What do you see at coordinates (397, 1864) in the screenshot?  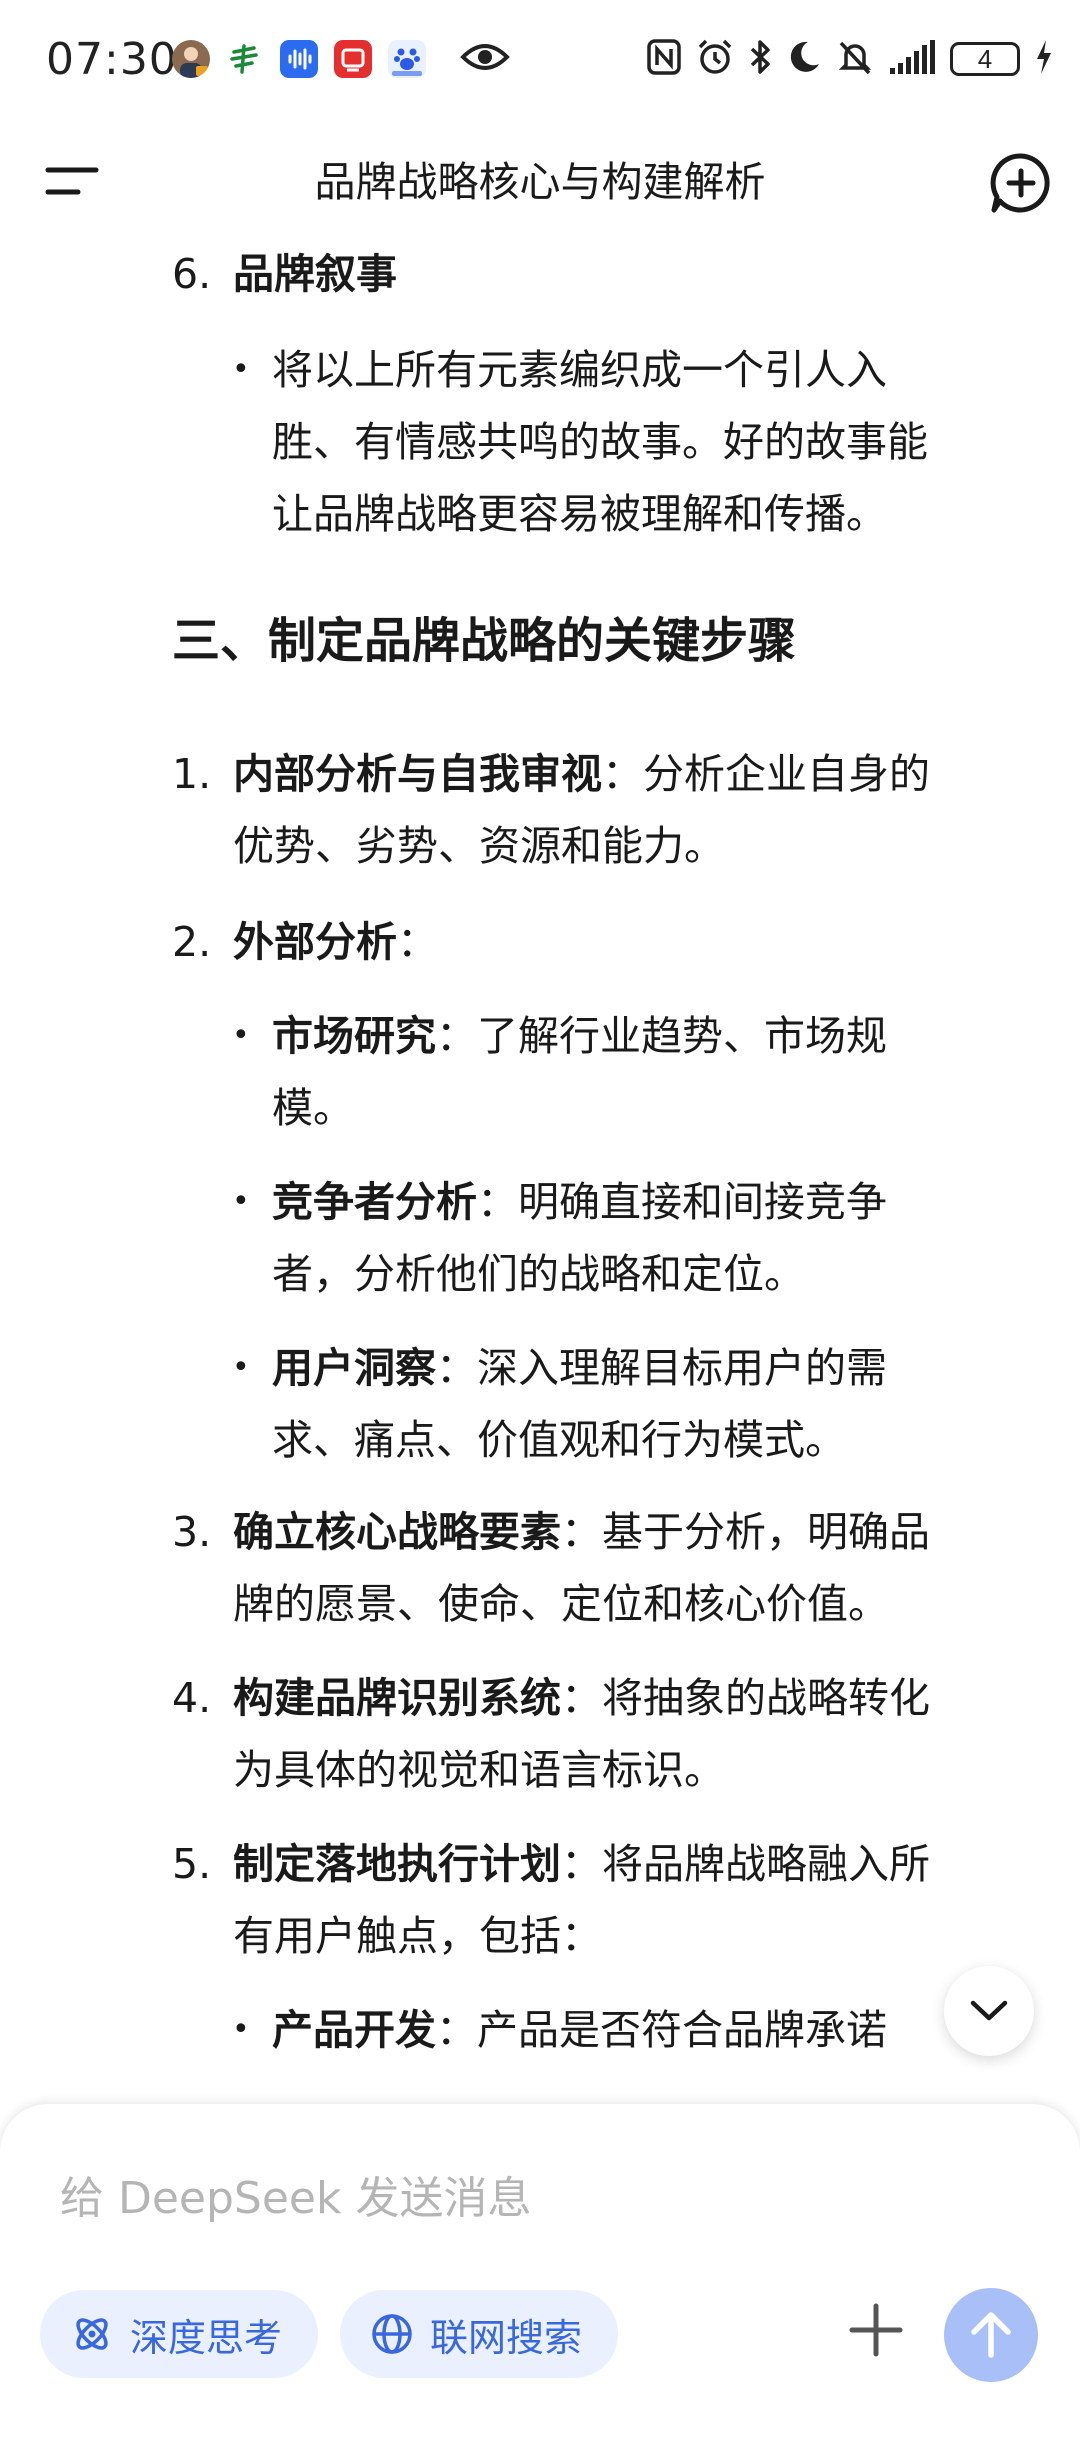 I see `step-title: 制定落地执行计划` at bounding box center [397, 1864].